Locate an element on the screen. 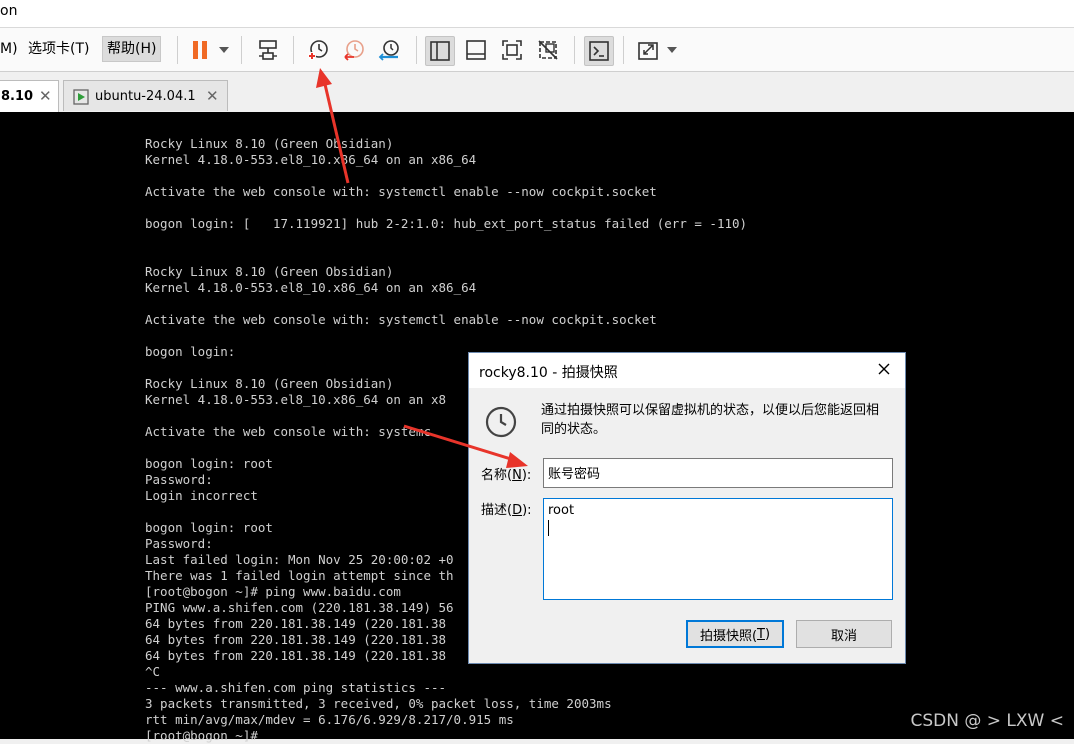  menu-tabs: 选项卡(T) is located at coordinates (58, 49).